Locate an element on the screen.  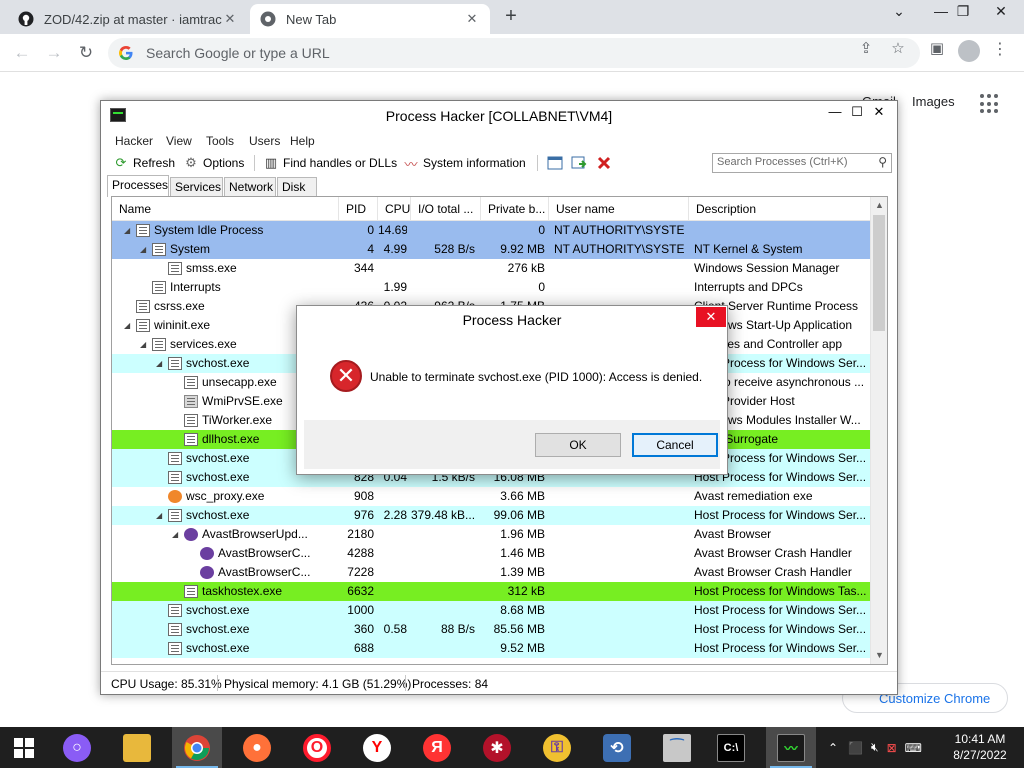
window-go-icon is located at coordinates (579, 163).